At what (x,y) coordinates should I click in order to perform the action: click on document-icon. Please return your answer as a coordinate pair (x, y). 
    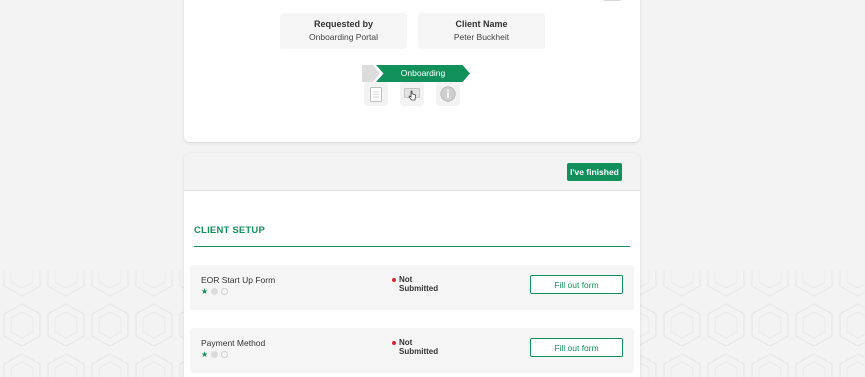
    Looking at the image, I should click on (376, 94).